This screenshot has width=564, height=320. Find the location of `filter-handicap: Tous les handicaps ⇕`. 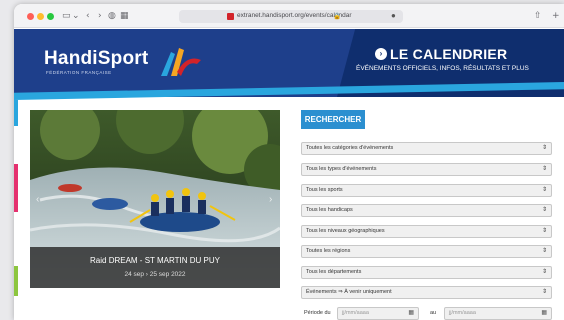

filter-handicap: Tous les handicaps ⇕ is located at coordinates (426, 210).